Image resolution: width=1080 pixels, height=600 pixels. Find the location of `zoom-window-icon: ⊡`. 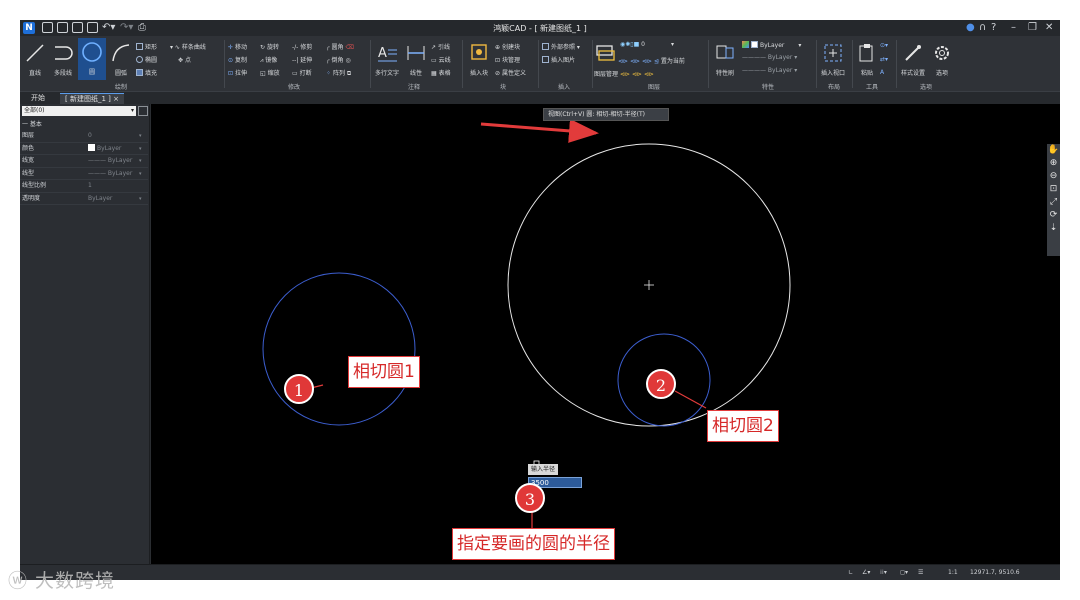

zoom-window-icon: ⊡ is located at coordinates (1053, 189).